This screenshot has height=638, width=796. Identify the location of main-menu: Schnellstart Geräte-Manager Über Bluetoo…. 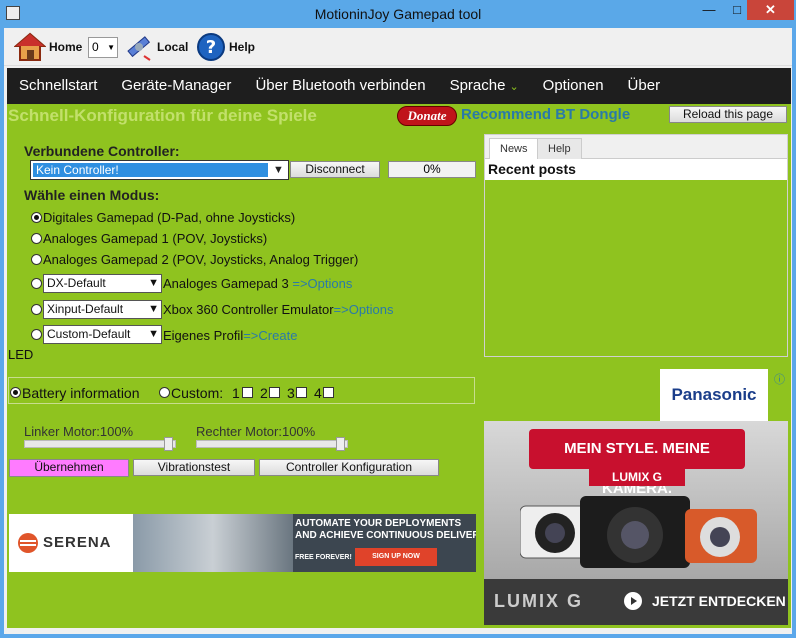
(399, 86).